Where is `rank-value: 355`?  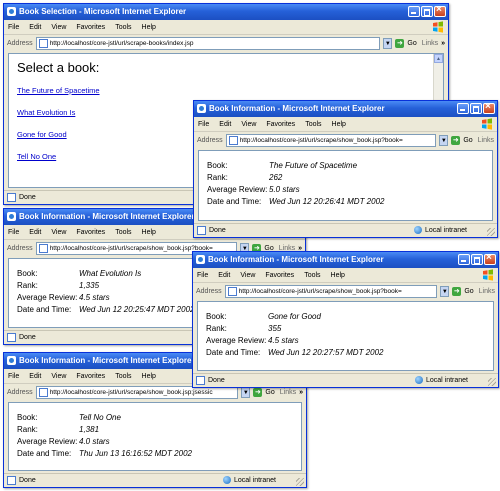 rank-value: 355 is located at coordinates (275, 328).